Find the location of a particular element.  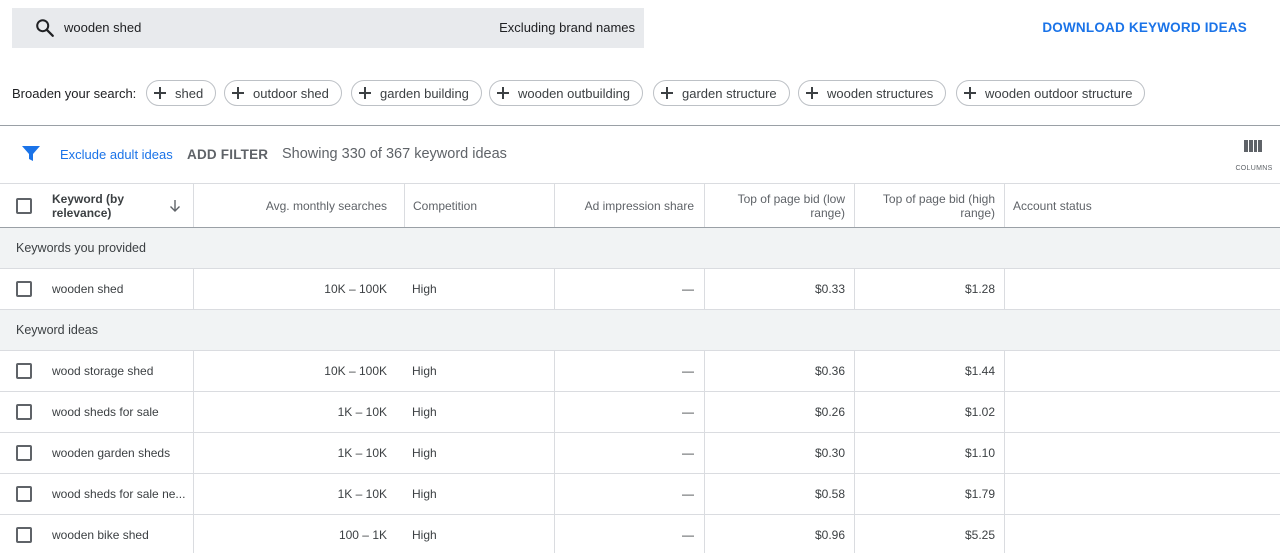

brand-filter-text: Excluding brand names is located at coordinates (567, 27).